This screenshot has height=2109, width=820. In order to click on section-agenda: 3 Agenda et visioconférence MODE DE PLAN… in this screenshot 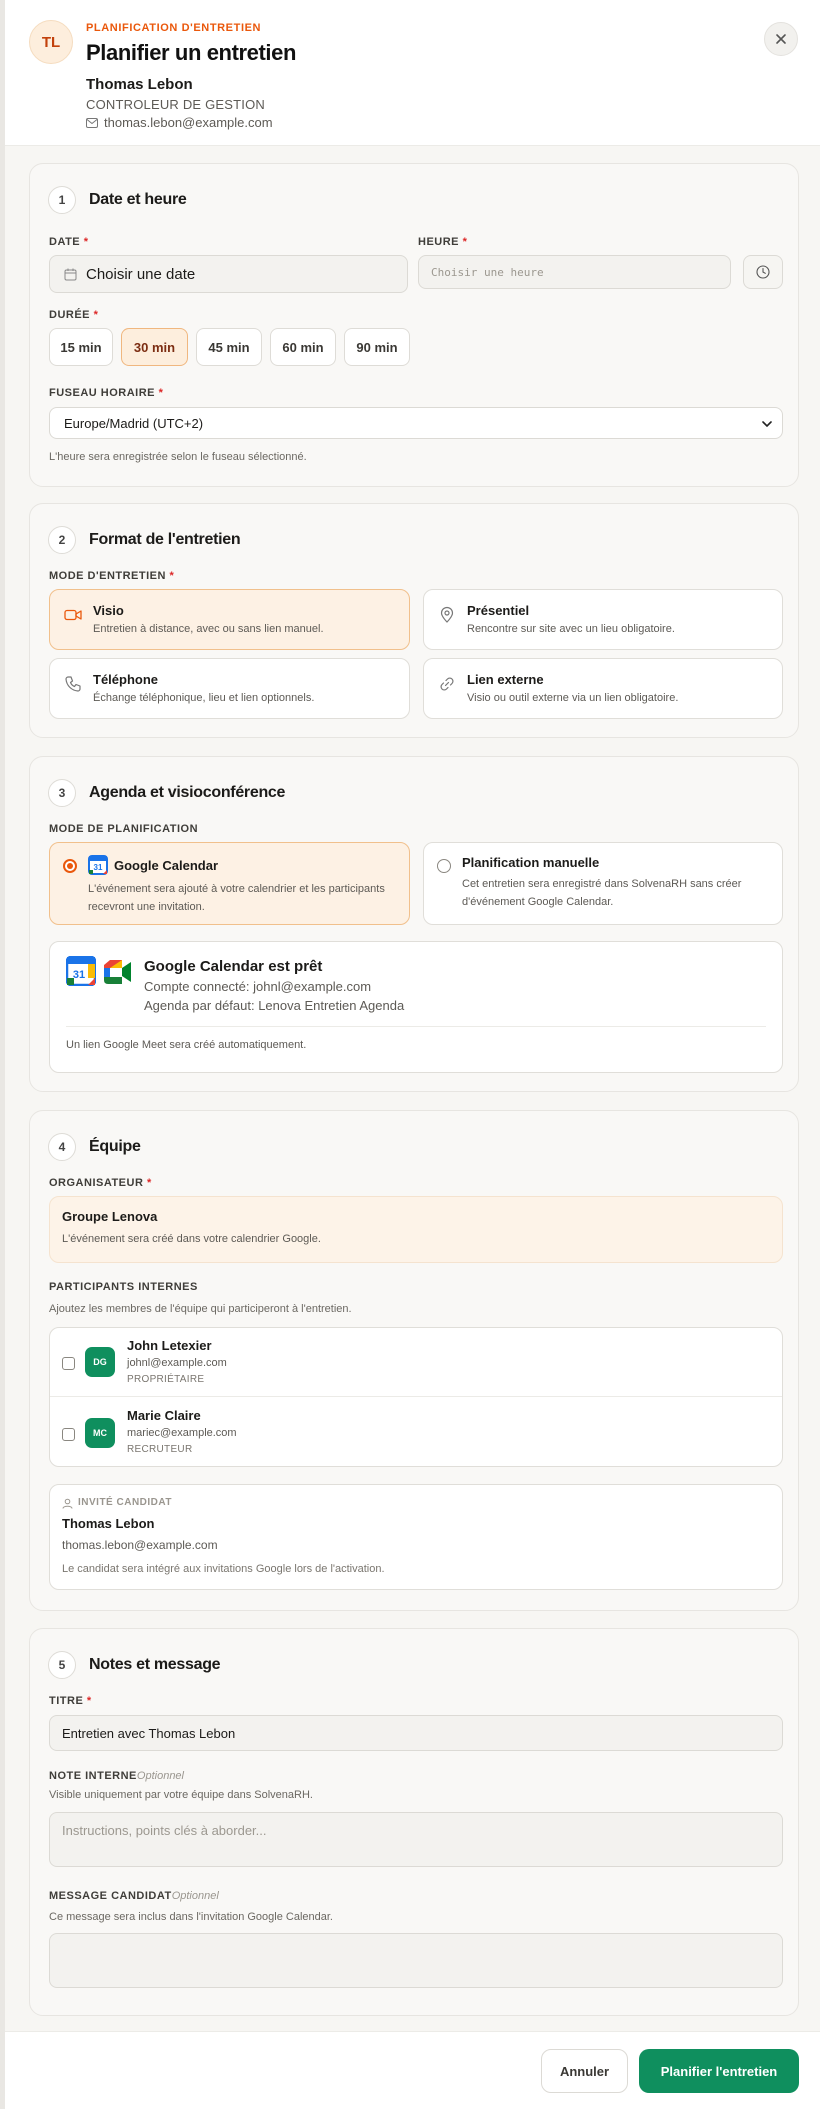, I will do `click(414, 924)`.